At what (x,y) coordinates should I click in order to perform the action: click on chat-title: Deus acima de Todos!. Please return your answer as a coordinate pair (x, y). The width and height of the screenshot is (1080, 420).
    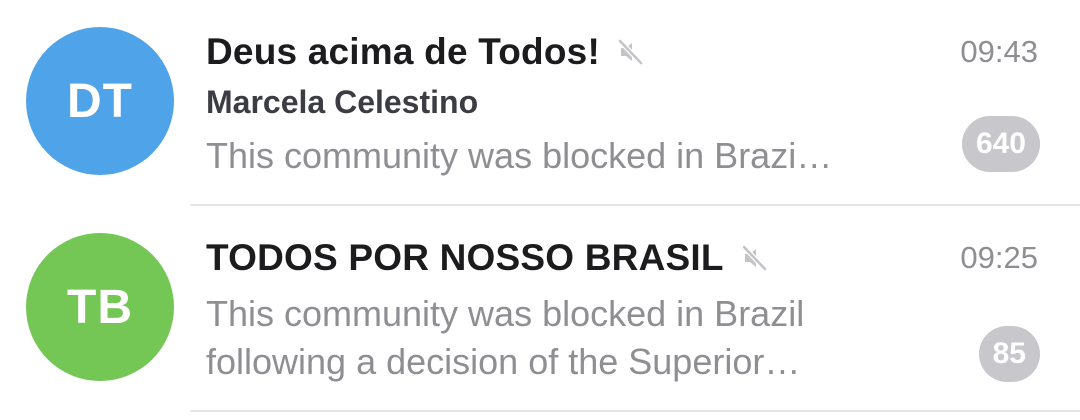
    Looking at the image, I should click on (403, 51).